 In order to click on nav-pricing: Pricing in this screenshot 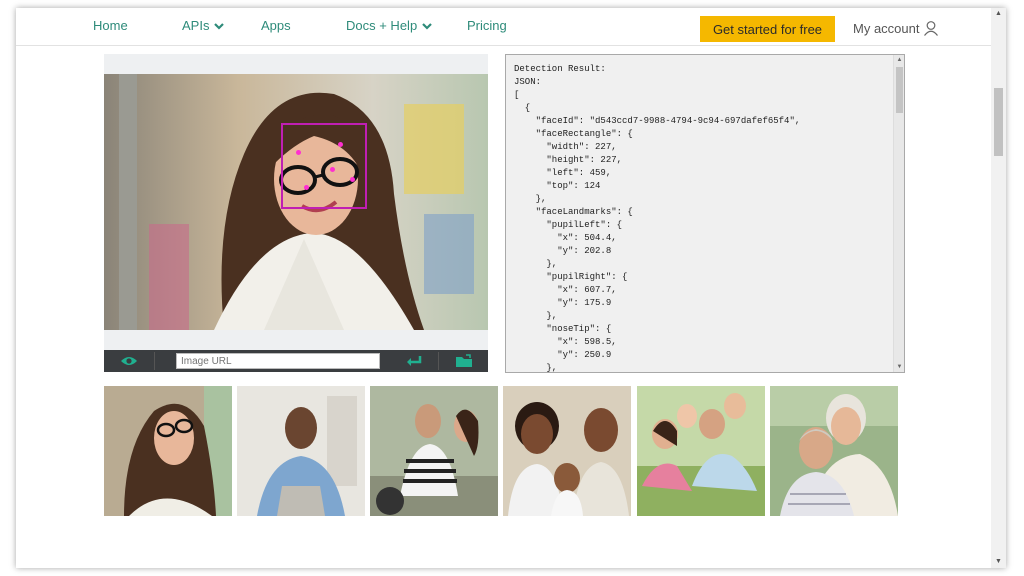, I will do `click(487, 25)`.